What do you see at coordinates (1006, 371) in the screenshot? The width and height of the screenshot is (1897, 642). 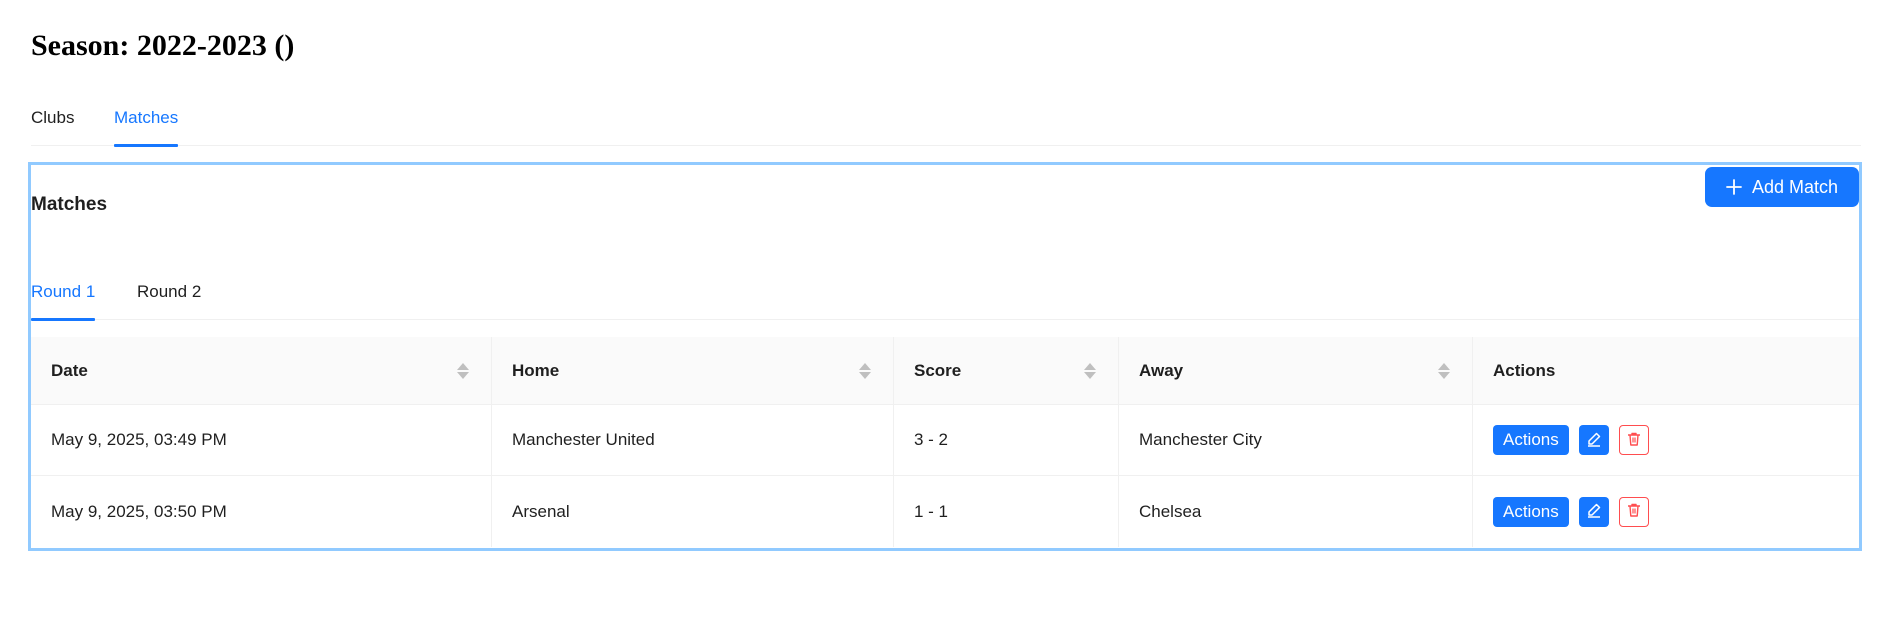 I see `column-header-score: Score` at bounding box center [1006, 371].